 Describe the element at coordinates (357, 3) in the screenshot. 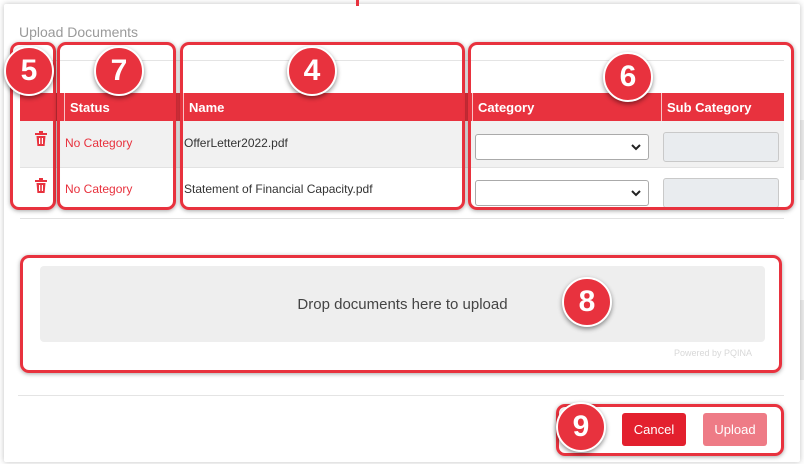

I see `header-accent` at that location.